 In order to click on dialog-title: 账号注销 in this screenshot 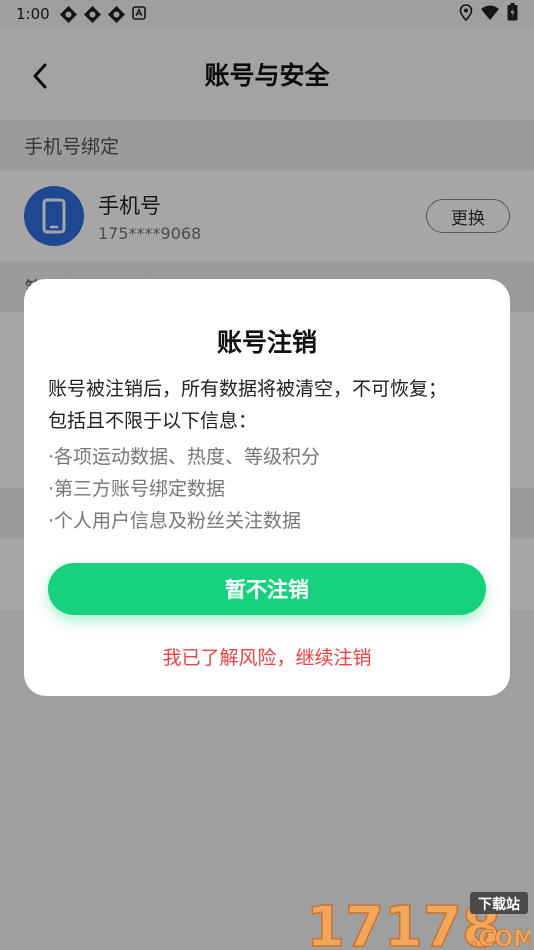, I will do `click(266, 342)`.